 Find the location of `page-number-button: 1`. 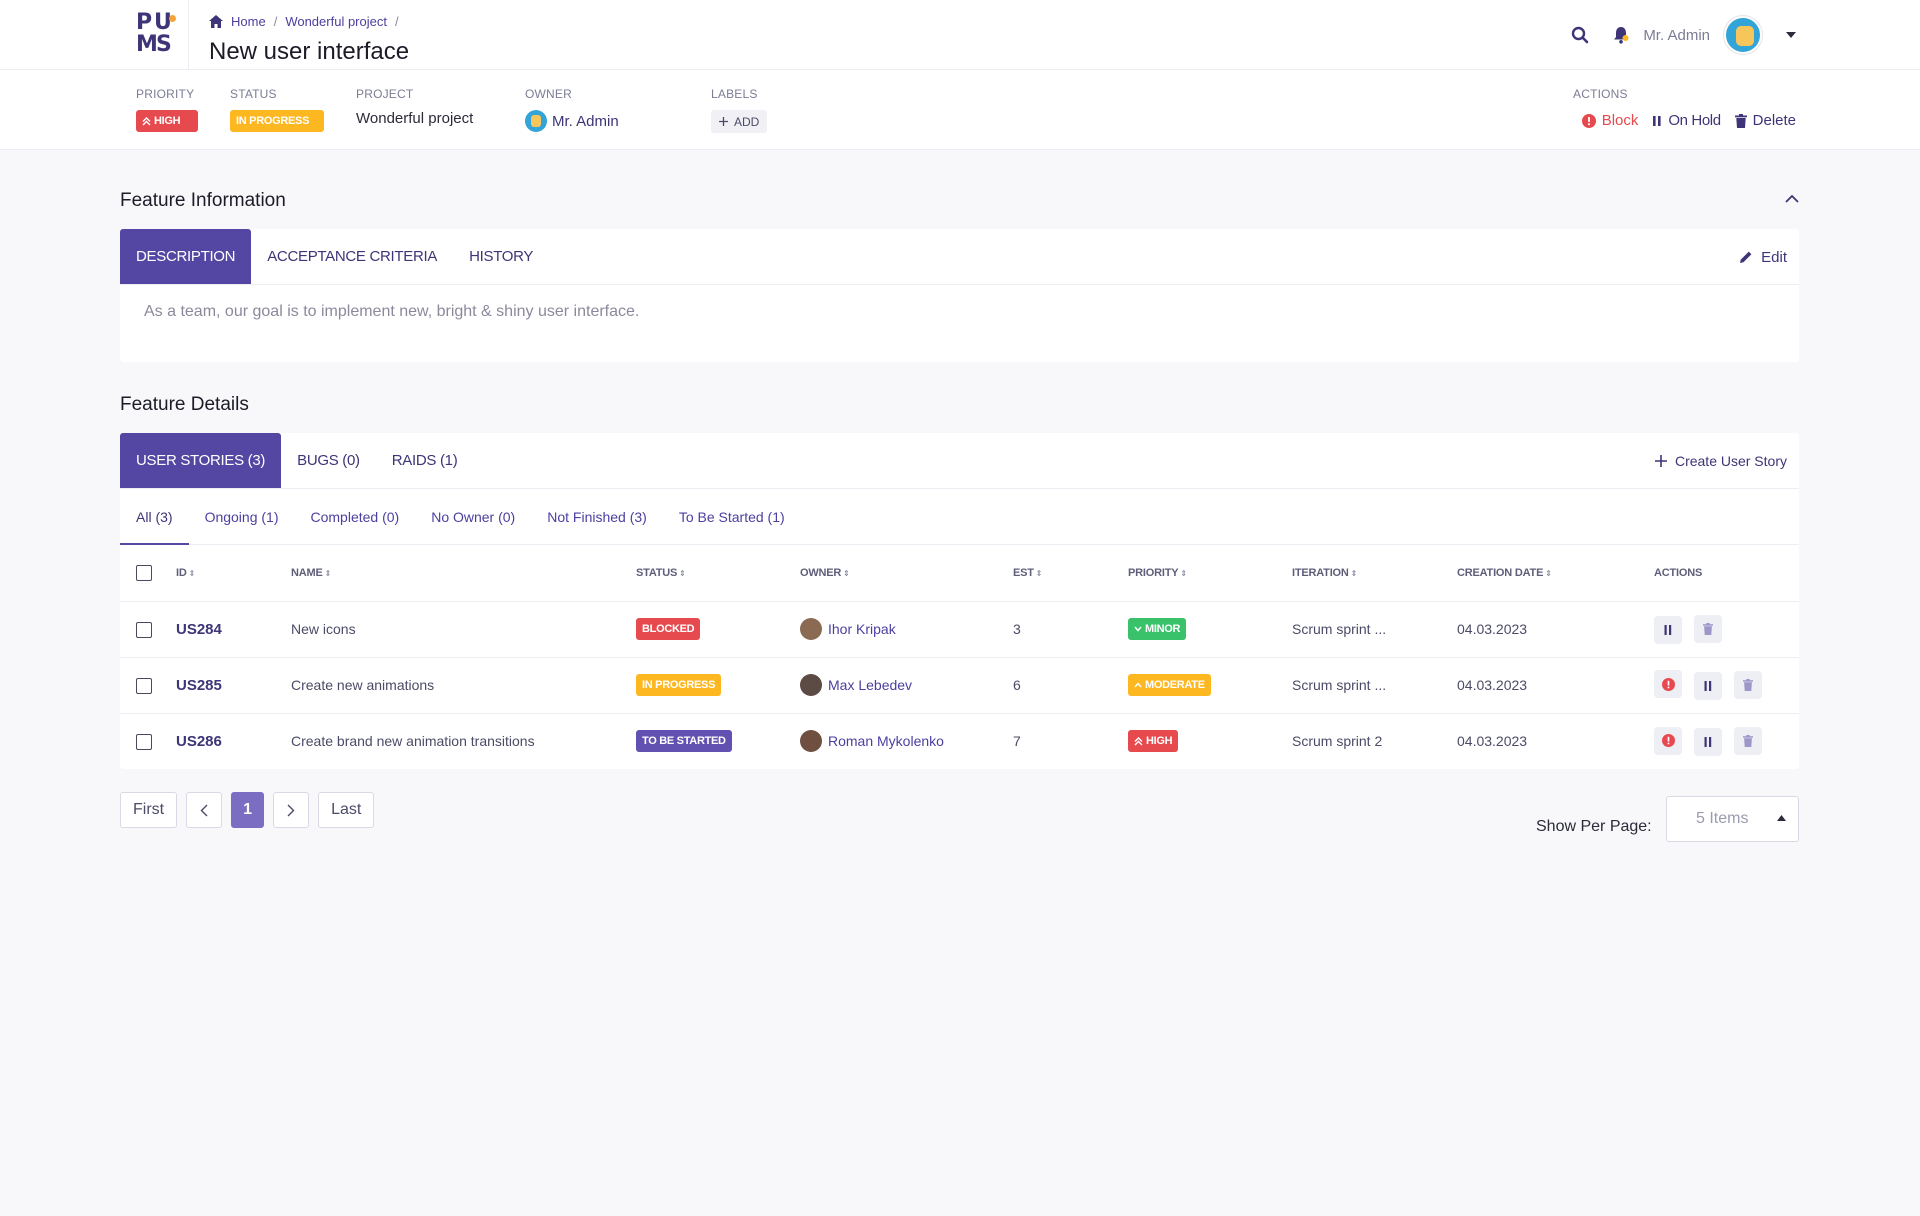

page-number-button: 1 is located at coordinates (248, 810).